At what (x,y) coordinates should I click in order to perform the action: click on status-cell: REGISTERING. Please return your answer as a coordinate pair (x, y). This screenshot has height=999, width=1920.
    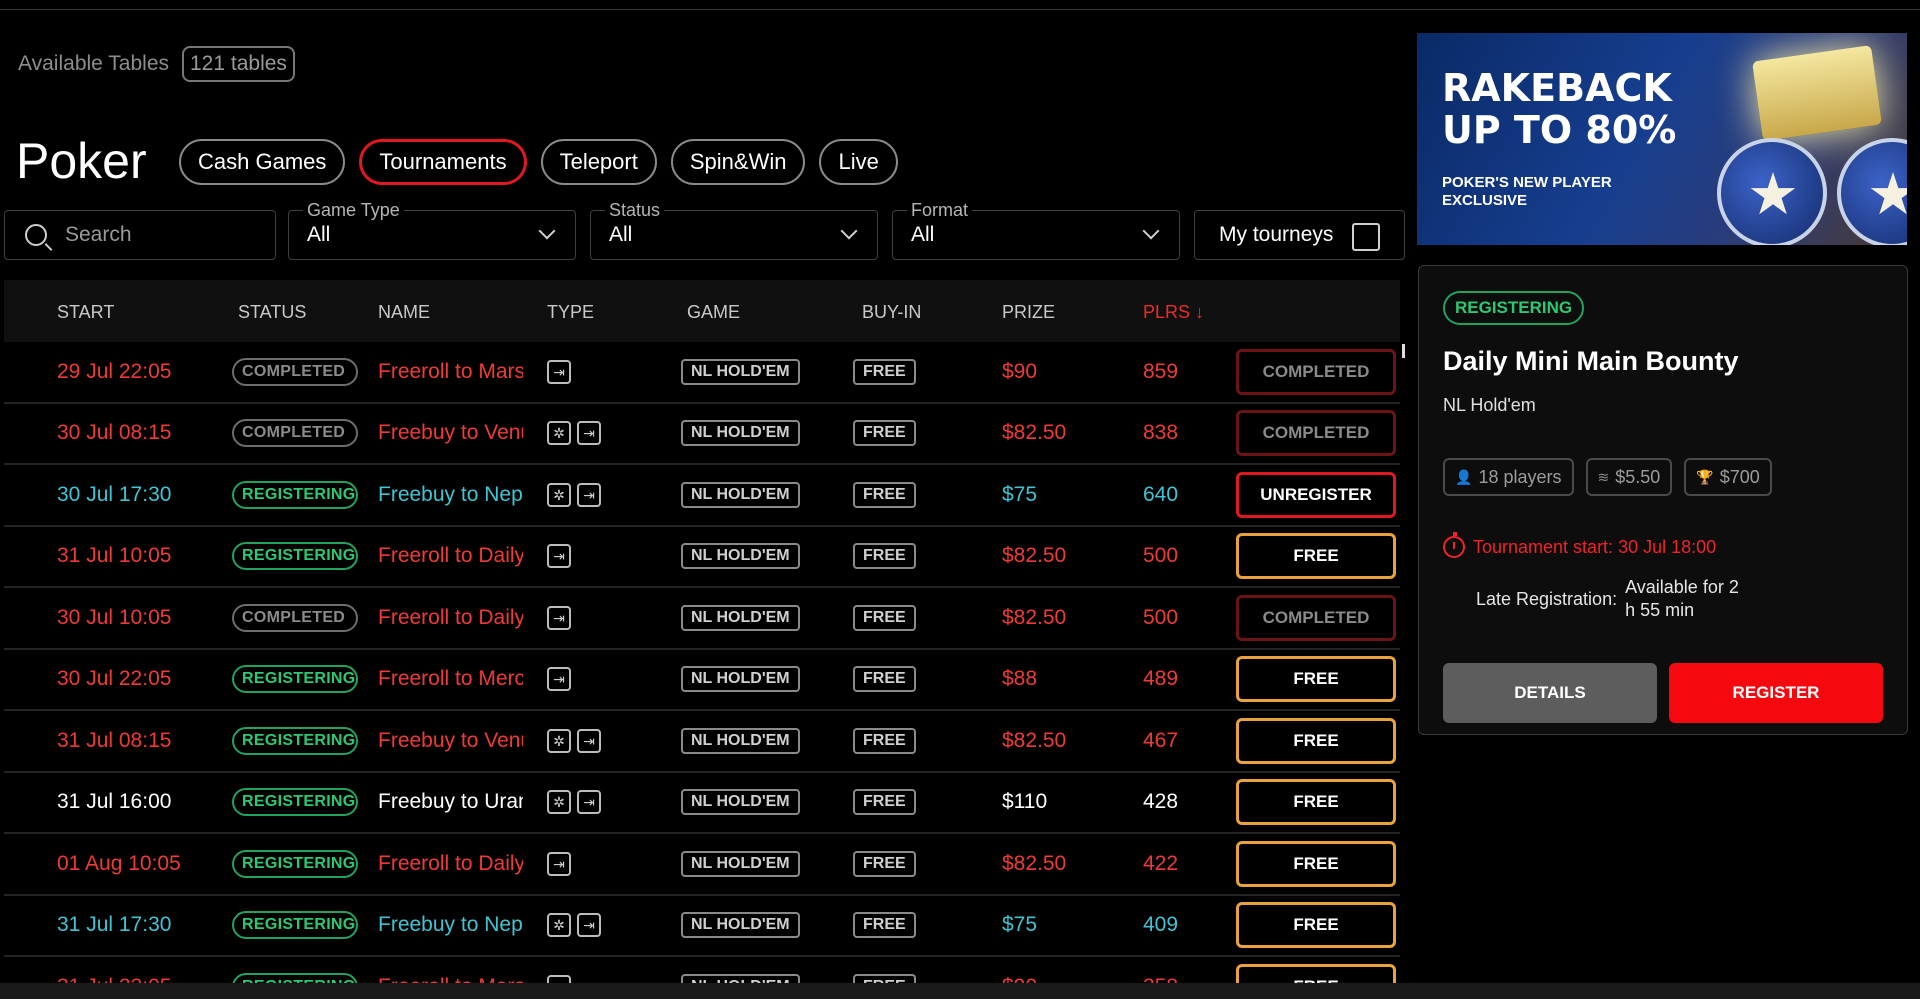
    Looking at the image, I should click on (295, 864).